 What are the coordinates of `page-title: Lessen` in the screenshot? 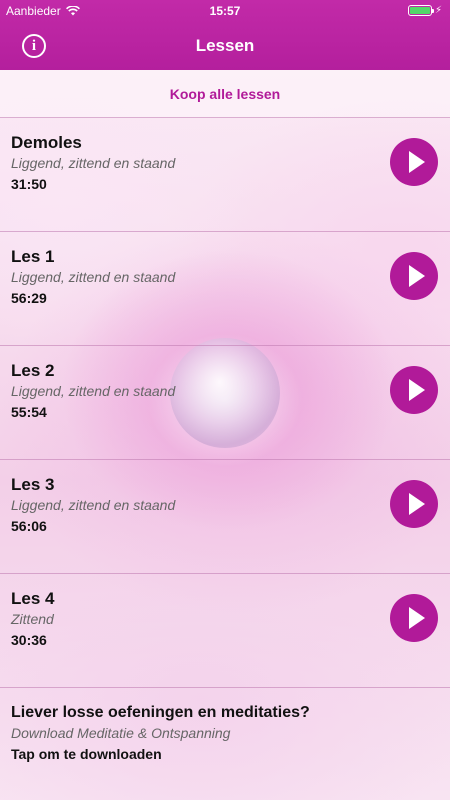 It's located at (225, 45).